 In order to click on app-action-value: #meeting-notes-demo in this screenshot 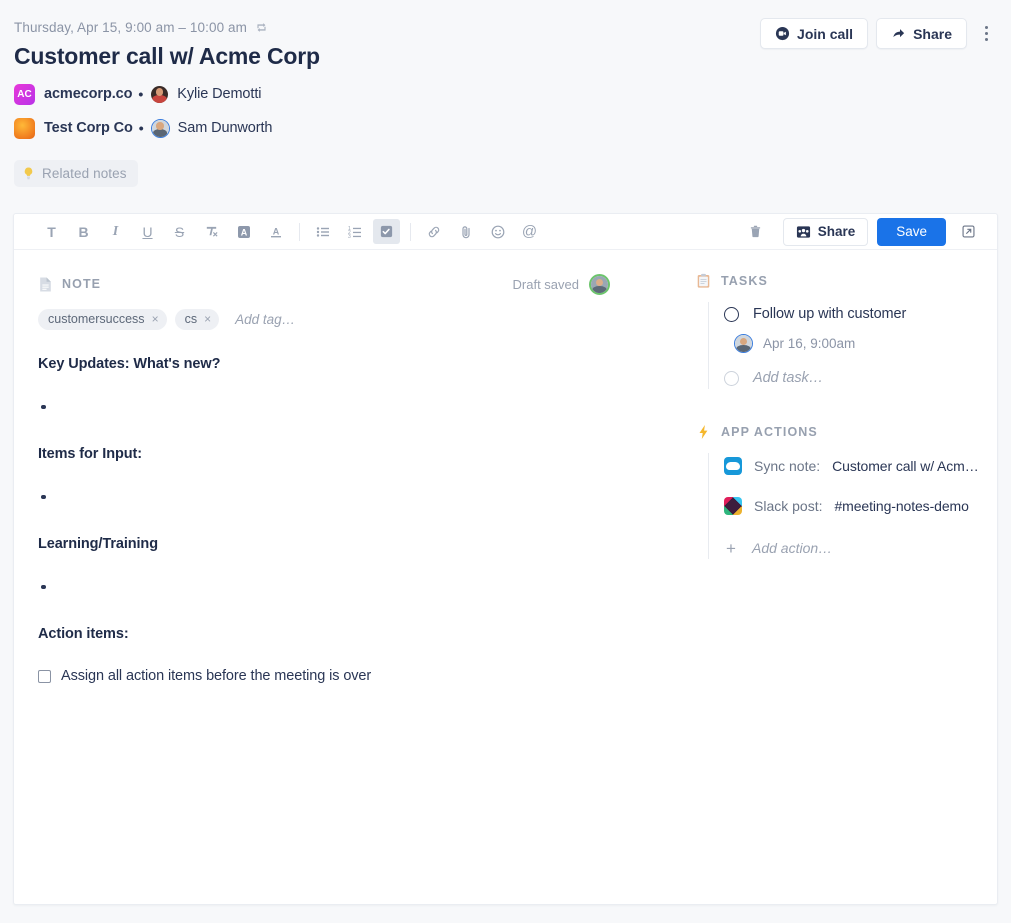, I will do `click(901, 506)`.